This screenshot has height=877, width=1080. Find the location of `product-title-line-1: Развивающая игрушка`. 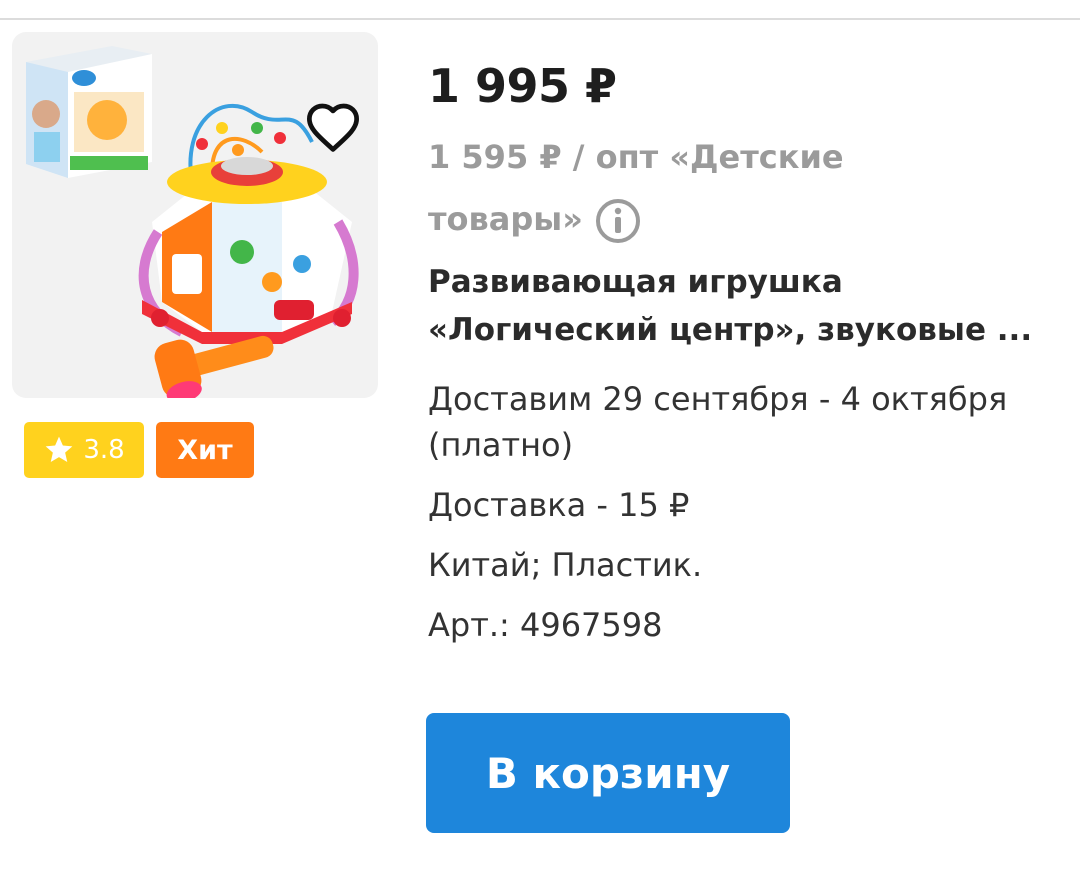

product-title-line-1: Развивающая игрушка is located at coordinates (635, 282).